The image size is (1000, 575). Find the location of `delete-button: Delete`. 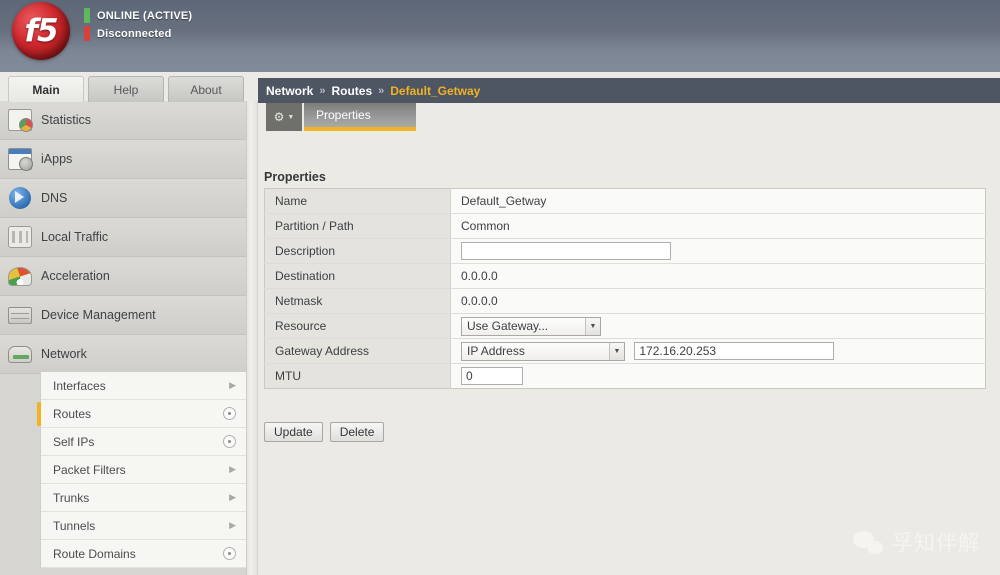

delete-button: Delete is located at coordinates (357, 432).